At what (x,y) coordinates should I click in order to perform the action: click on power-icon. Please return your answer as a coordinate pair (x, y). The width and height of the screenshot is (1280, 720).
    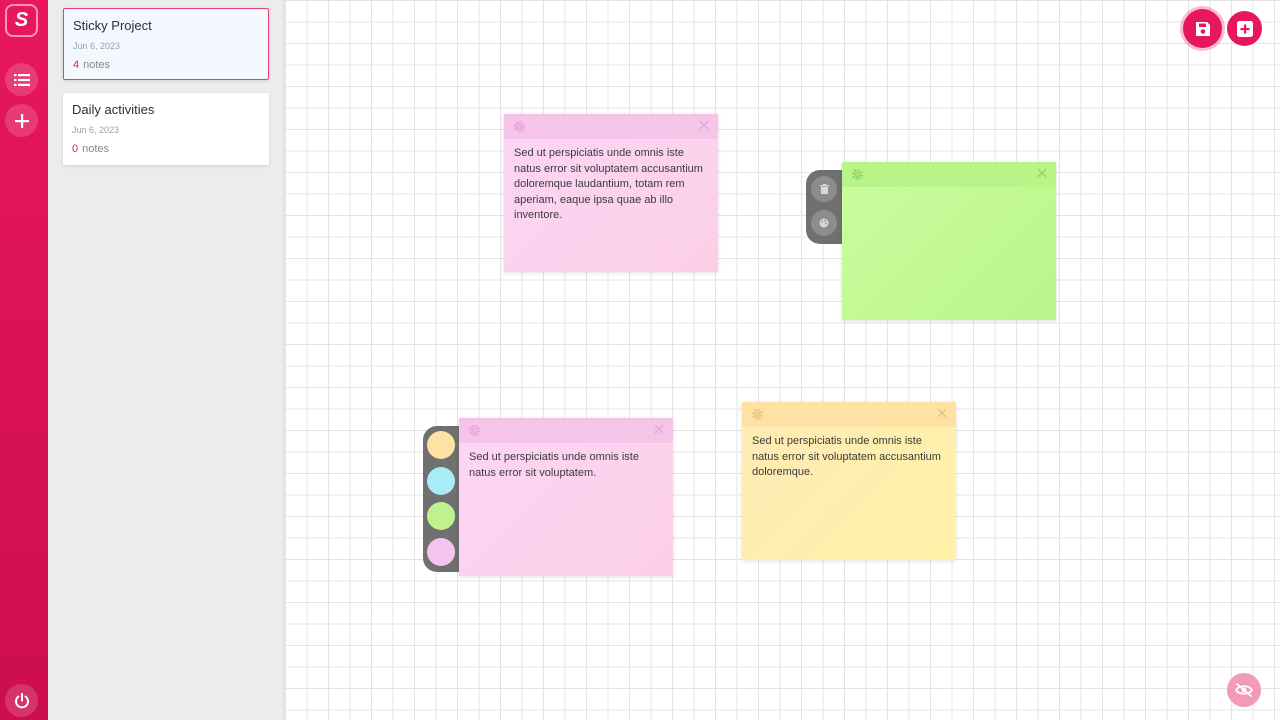
    Looking at the image, I should click on (21, 700).